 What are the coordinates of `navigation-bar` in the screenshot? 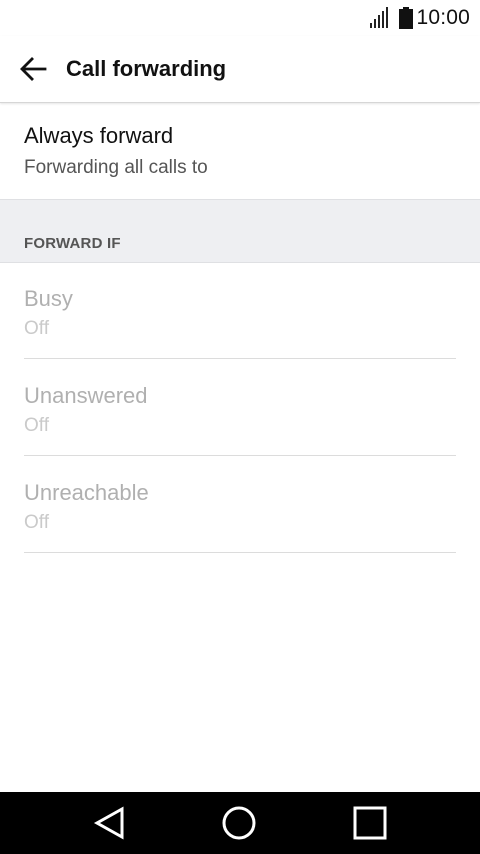 It's located at (240, 823).